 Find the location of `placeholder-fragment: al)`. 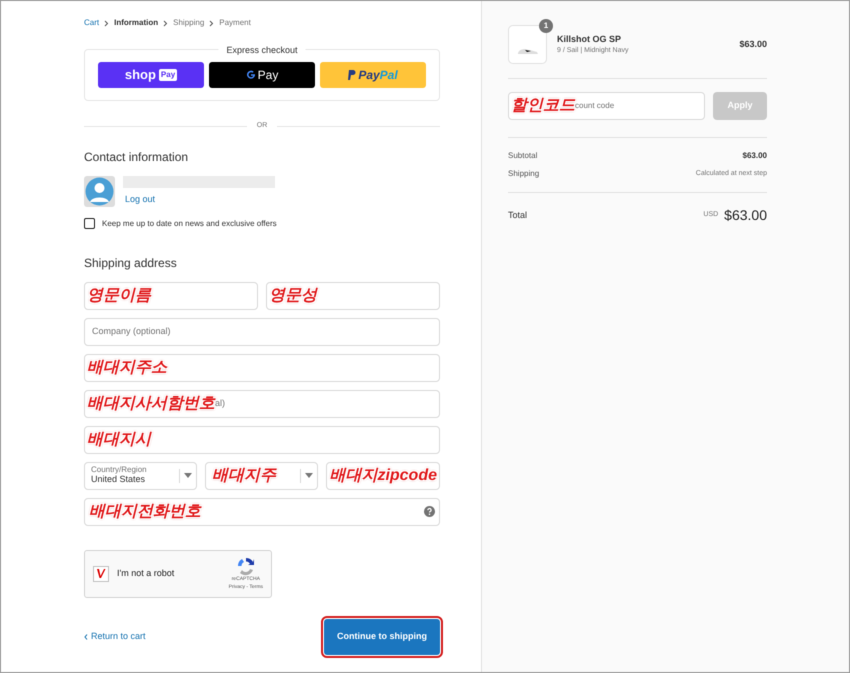

placeholder-fragment: al) is located at coordinates (220, 403).